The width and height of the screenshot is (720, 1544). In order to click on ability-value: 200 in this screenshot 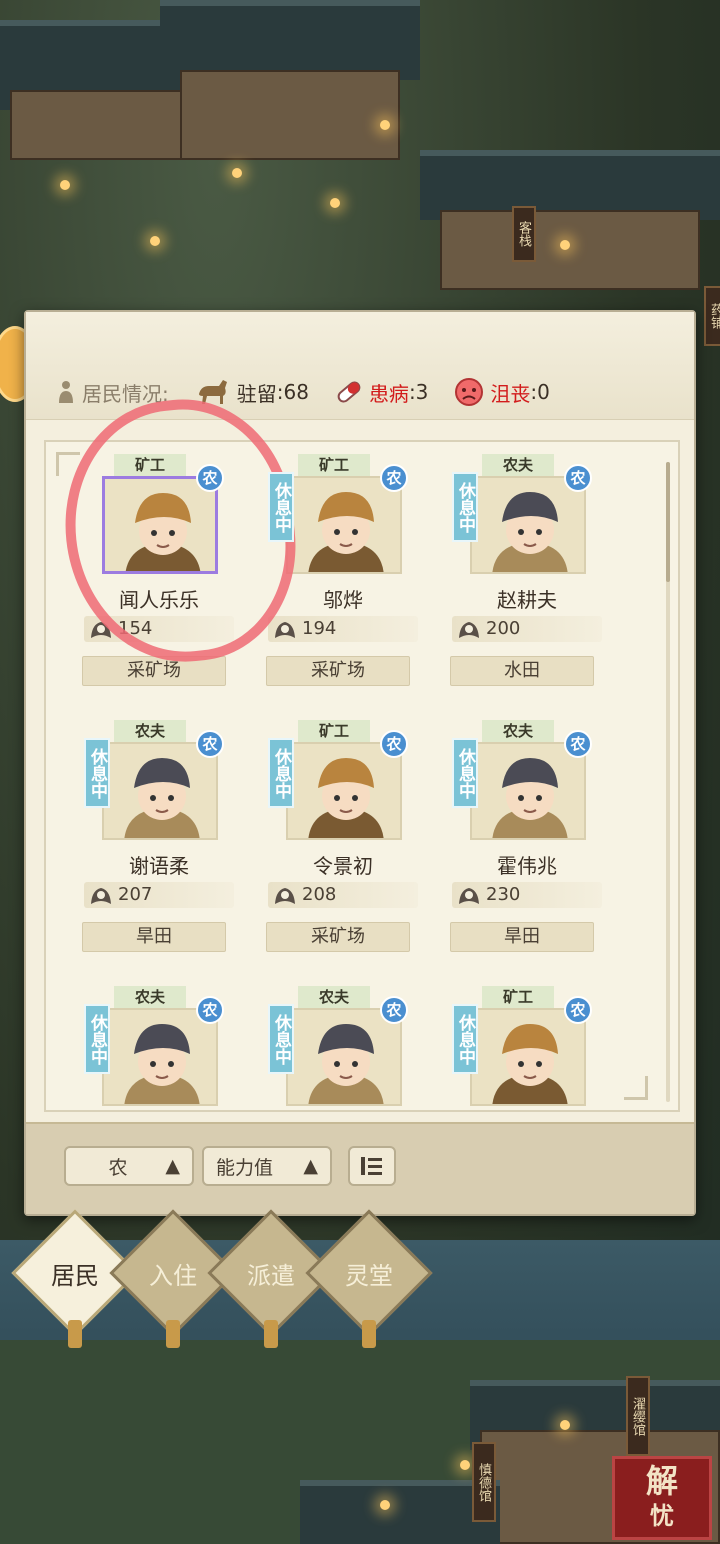, I will do `click(503, 628)`.